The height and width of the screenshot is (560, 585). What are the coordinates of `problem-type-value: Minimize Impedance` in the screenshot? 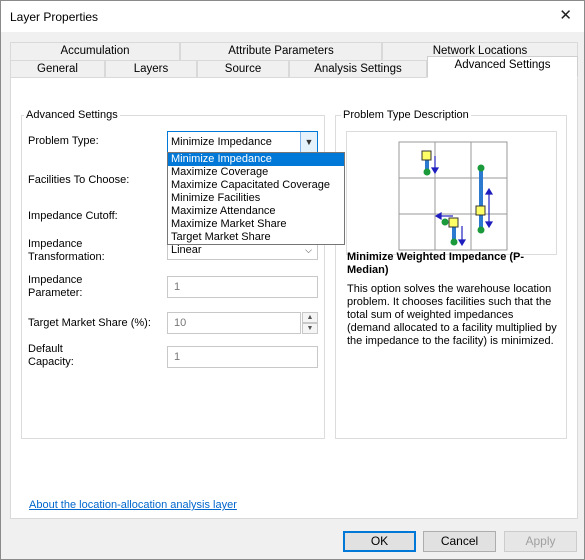 It's located at (221, 142).